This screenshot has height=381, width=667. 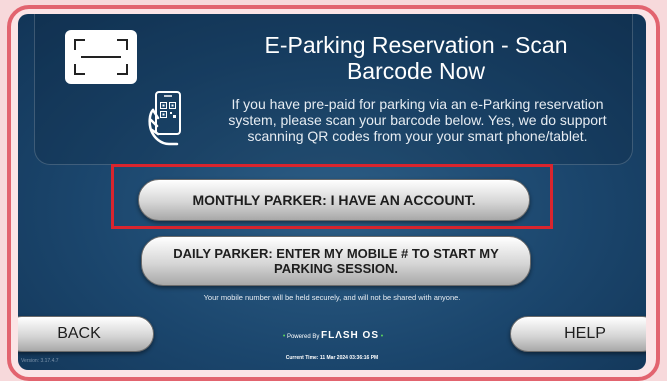 What do you see at coordinates (164, 118) in the screenshot?
I see `phone-qr-code-icon` at bounding box center [164, 118].